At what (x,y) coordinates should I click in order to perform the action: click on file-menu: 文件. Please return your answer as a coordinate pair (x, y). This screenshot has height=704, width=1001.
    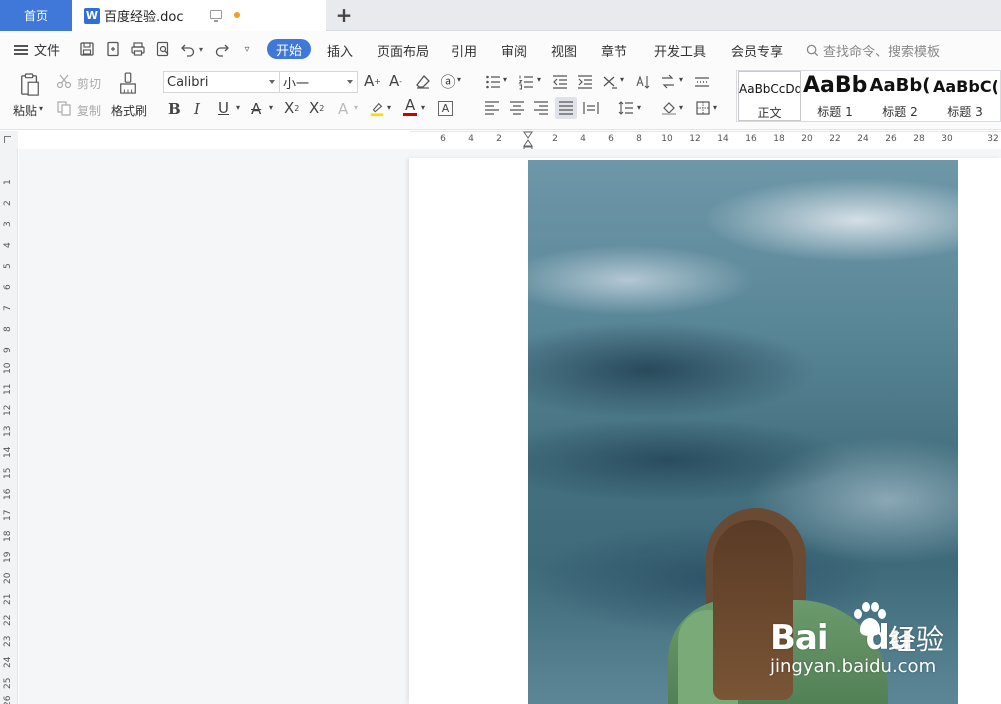
    Looking at the image, I should click on (37, 49).